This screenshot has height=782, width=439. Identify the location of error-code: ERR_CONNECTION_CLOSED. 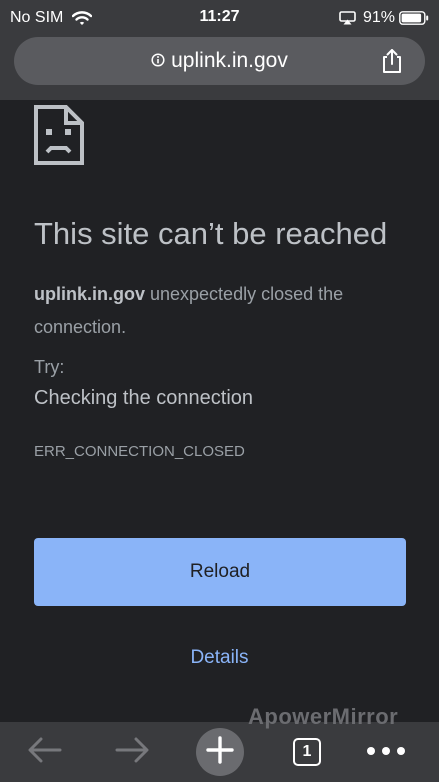
(139, 451).